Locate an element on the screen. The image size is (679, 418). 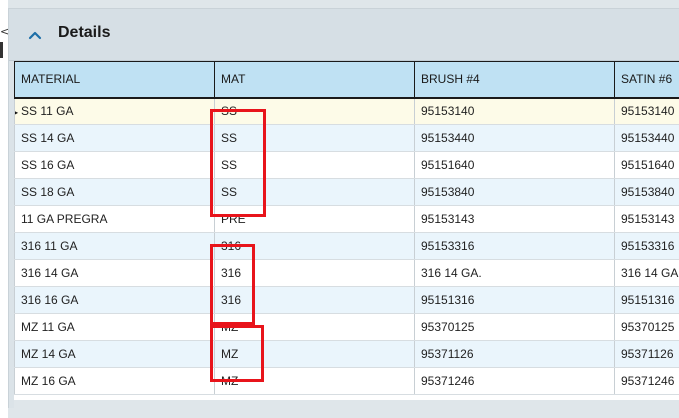
gutter-bar is located at coordinates (1, 50).